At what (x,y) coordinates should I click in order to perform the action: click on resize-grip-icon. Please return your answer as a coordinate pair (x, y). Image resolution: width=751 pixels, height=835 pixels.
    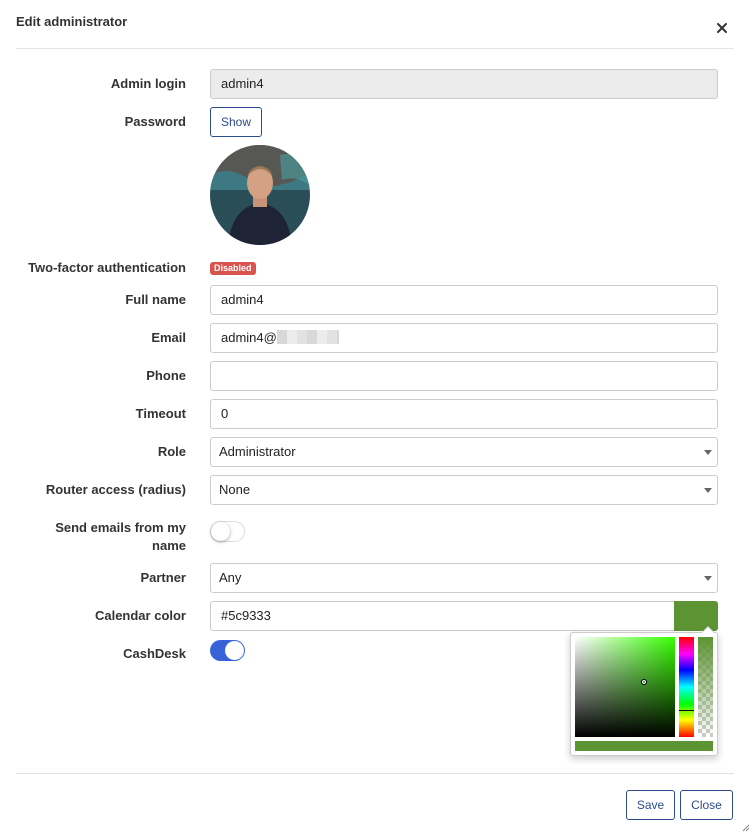
    Looking at the image, I should click on (745, 826).